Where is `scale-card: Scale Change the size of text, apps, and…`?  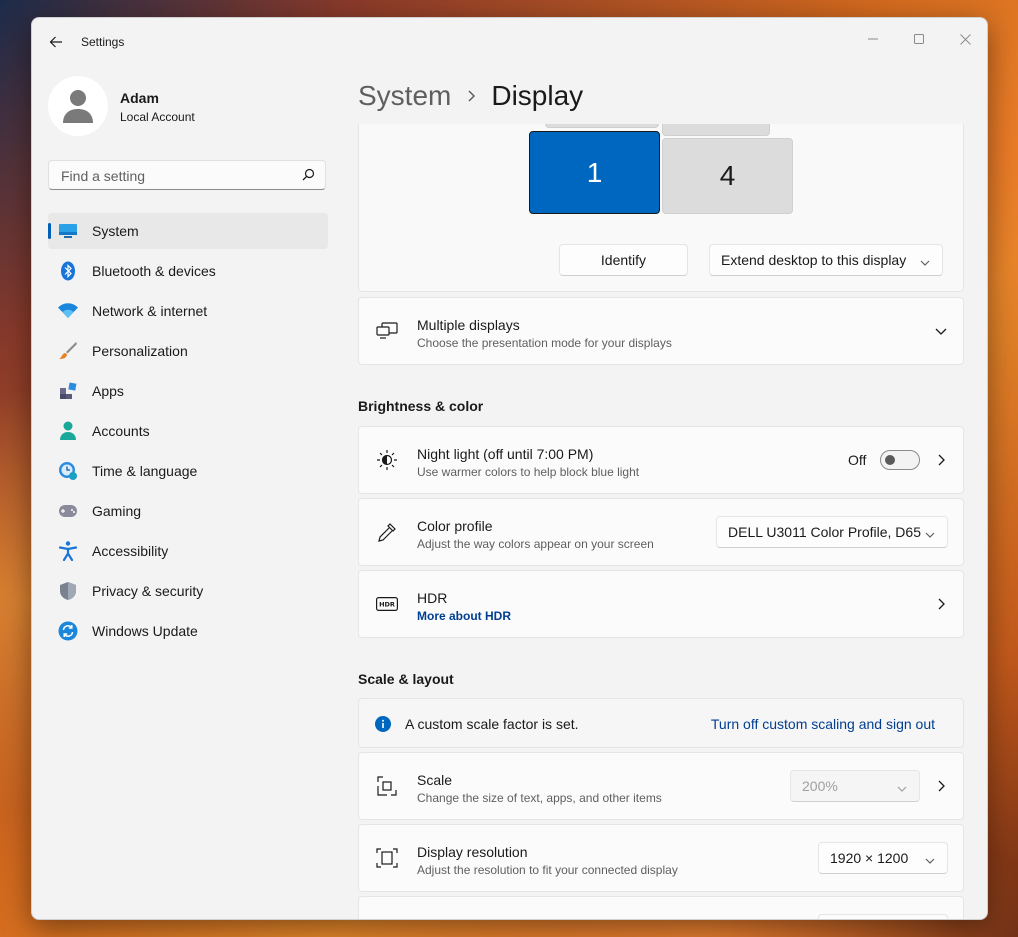 scale-card: Scale Change the size of text, apps, and… is located at coordinates (661, 786).